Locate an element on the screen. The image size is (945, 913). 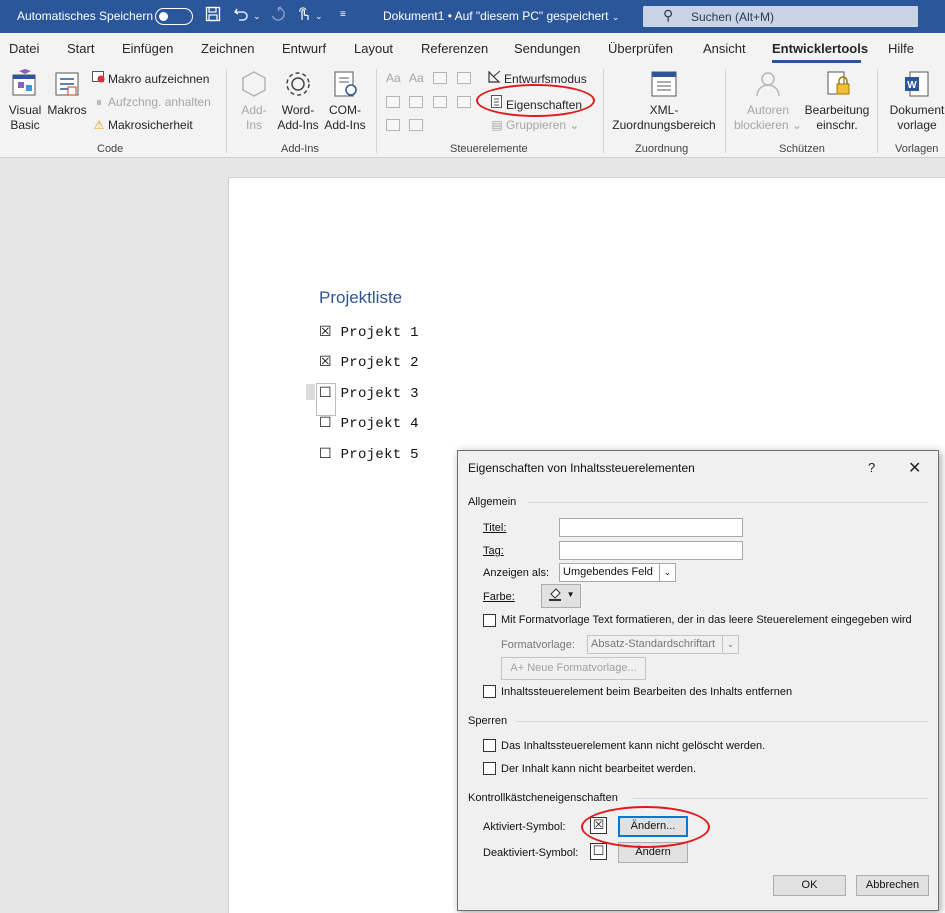
pause-recording-button: ⏸ Aufzchng. anhalten is located at coordinates (151, 102).